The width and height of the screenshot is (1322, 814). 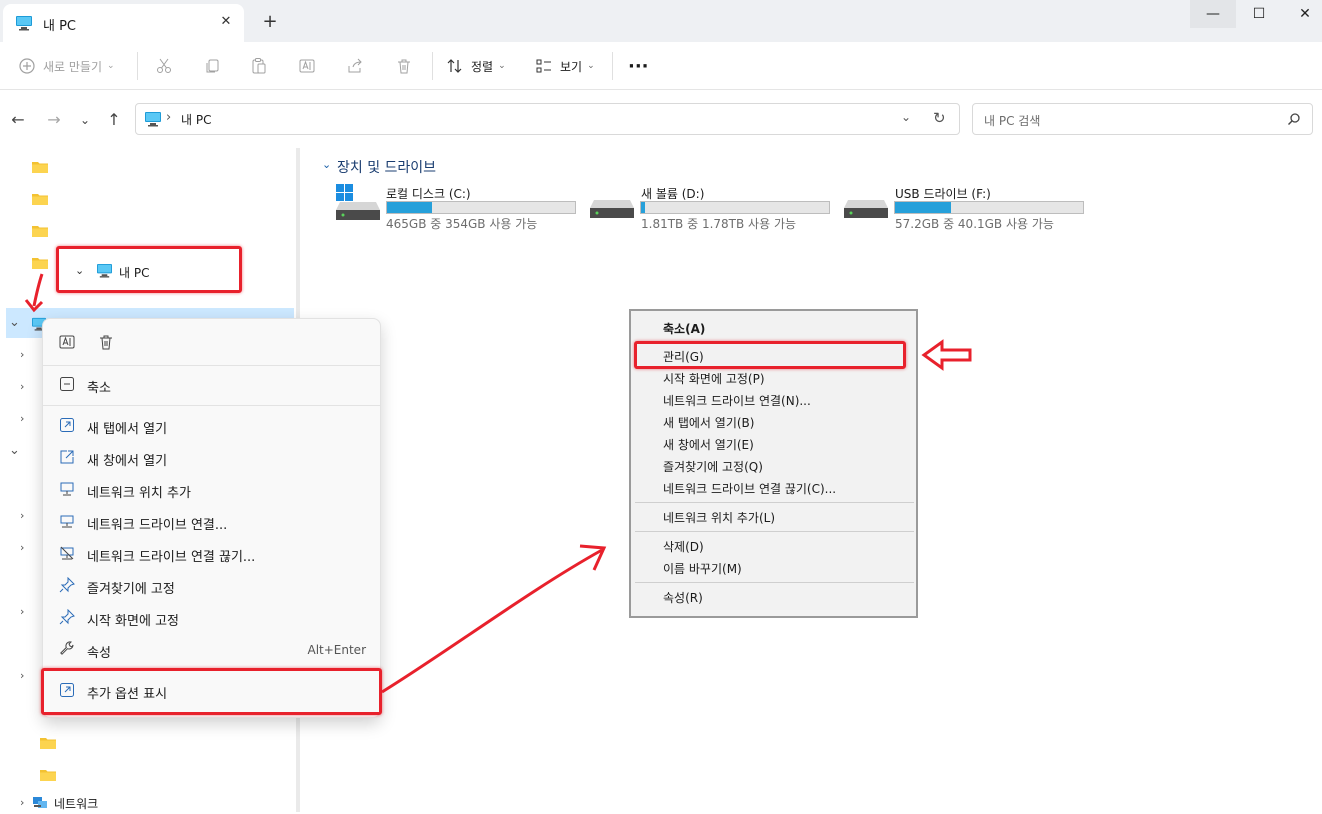 What do you see at coordinates (455, 66) in the screenshot?
I see `sort-icon` at bounding box center [455, 66].